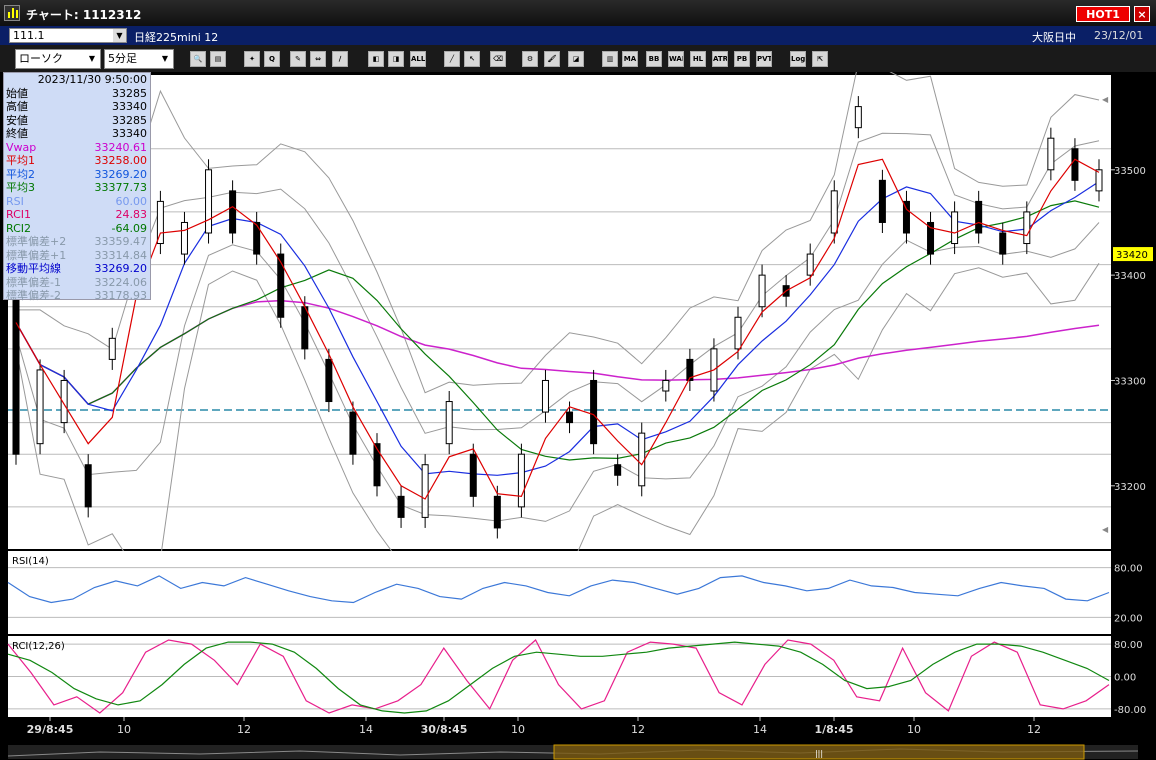 Image resolution: width=1156 pixels, height=760 pixels. What do you see at coordinates (578, 13) in the screenshot?
I see `window-titlebar: チャート: 1112312 HOT1 ×` at bounding box center [578, 13].